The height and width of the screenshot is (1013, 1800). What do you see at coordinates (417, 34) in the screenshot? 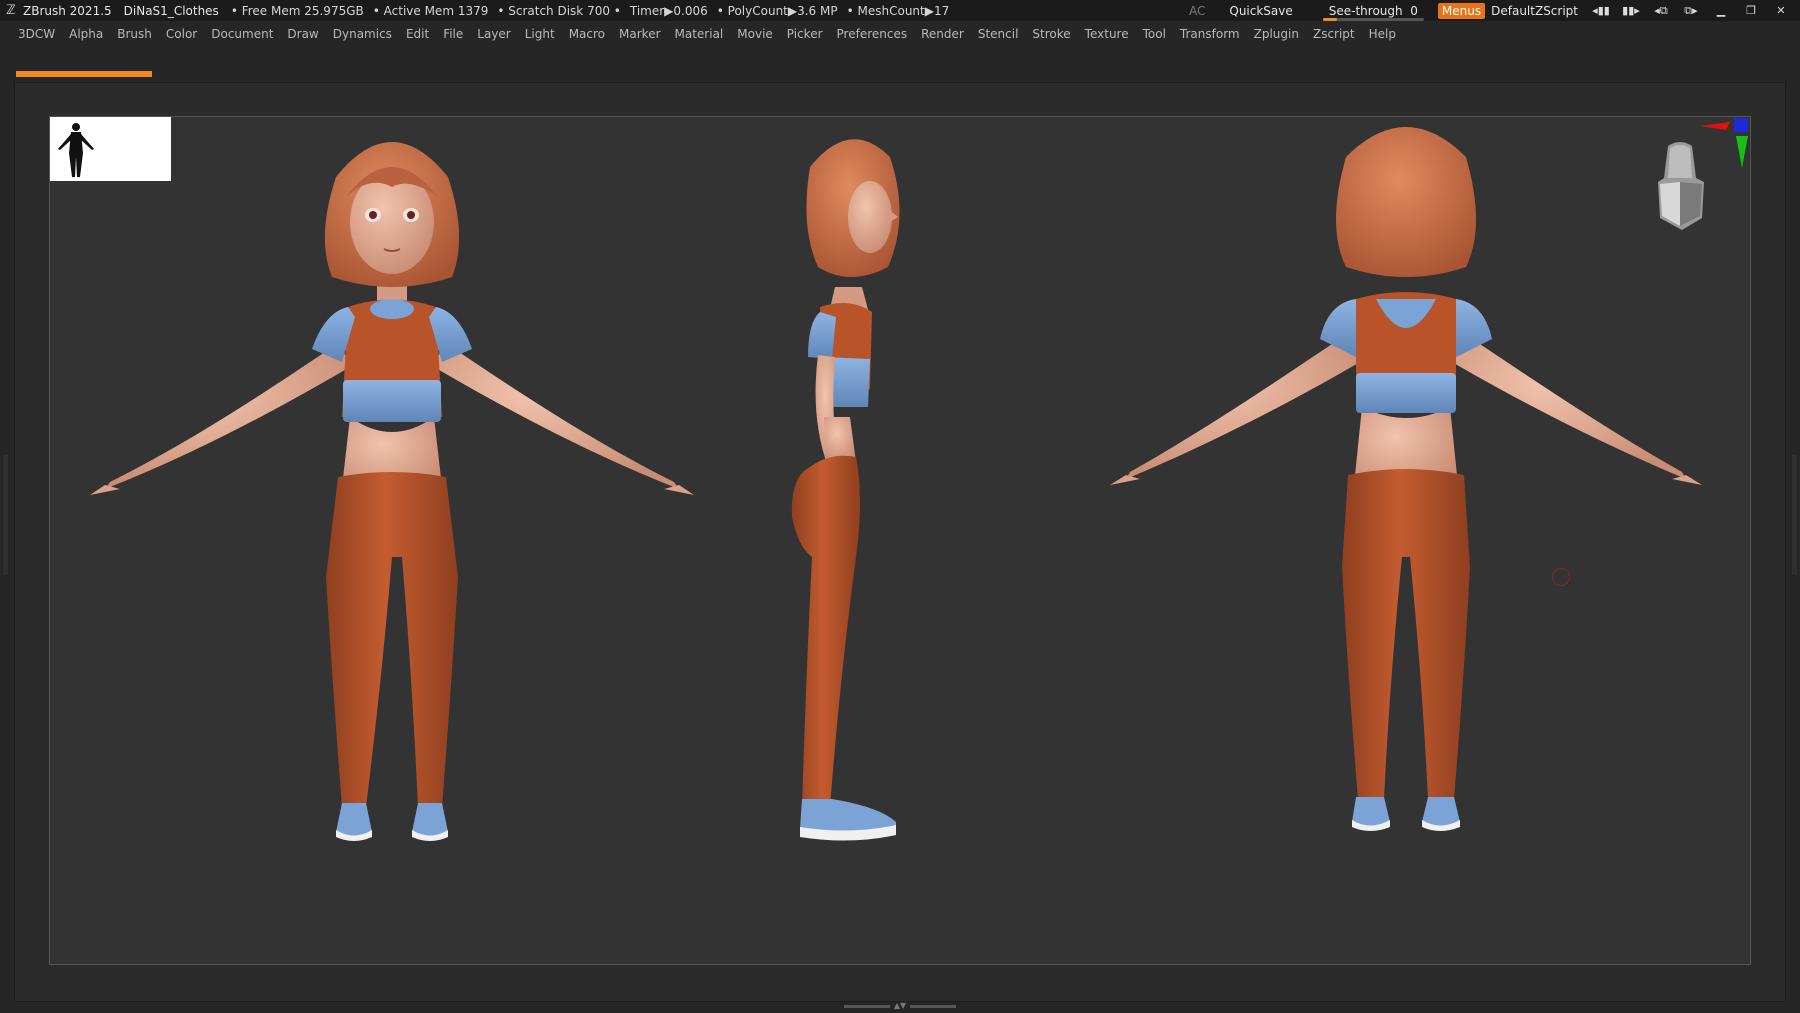
I see `menu-edit: Edit` at bounding box center [417, 34].